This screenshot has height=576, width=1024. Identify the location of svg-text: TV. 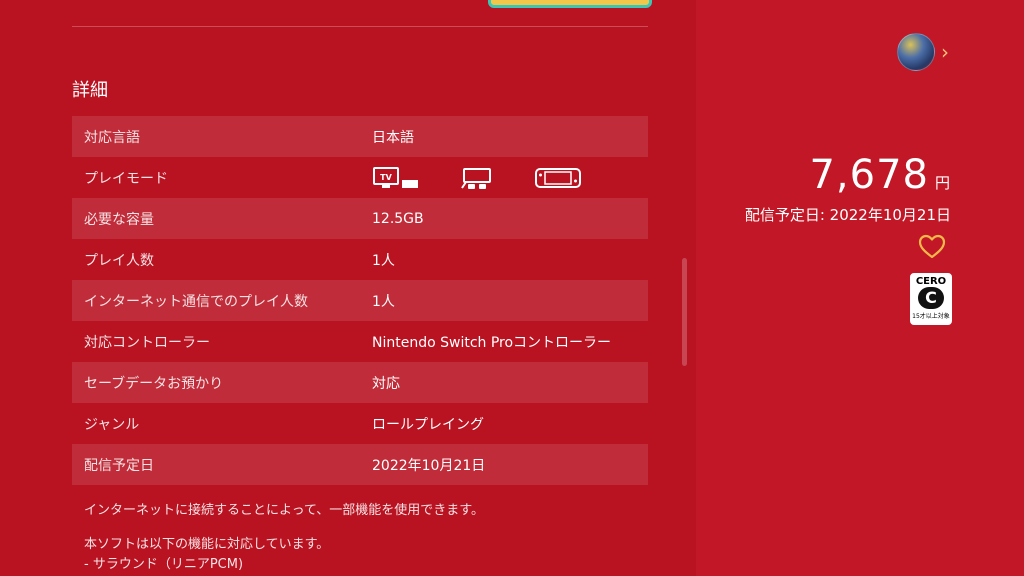
(386, 177).